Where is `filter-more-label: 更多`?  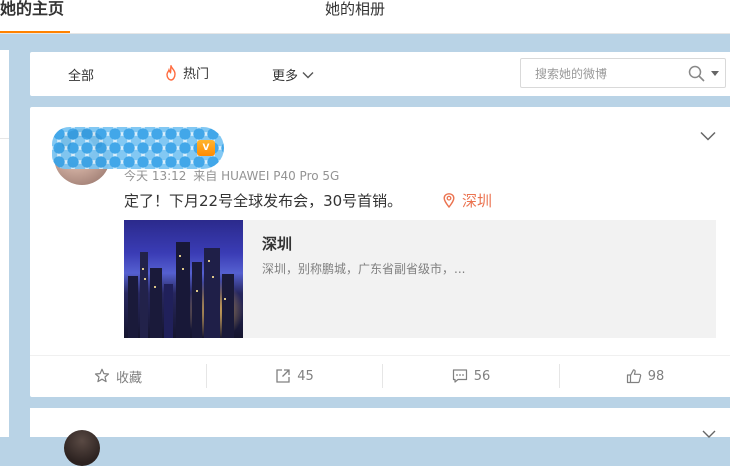 filter-more-label: 更多 is located at coordinates (285, 76).